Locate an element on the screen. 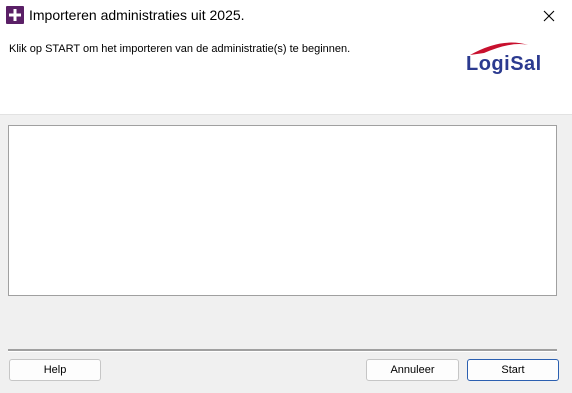 The width and height of the screenshot is (572, 393). logo-text: LogiSal is located at coordinates (504, 64).